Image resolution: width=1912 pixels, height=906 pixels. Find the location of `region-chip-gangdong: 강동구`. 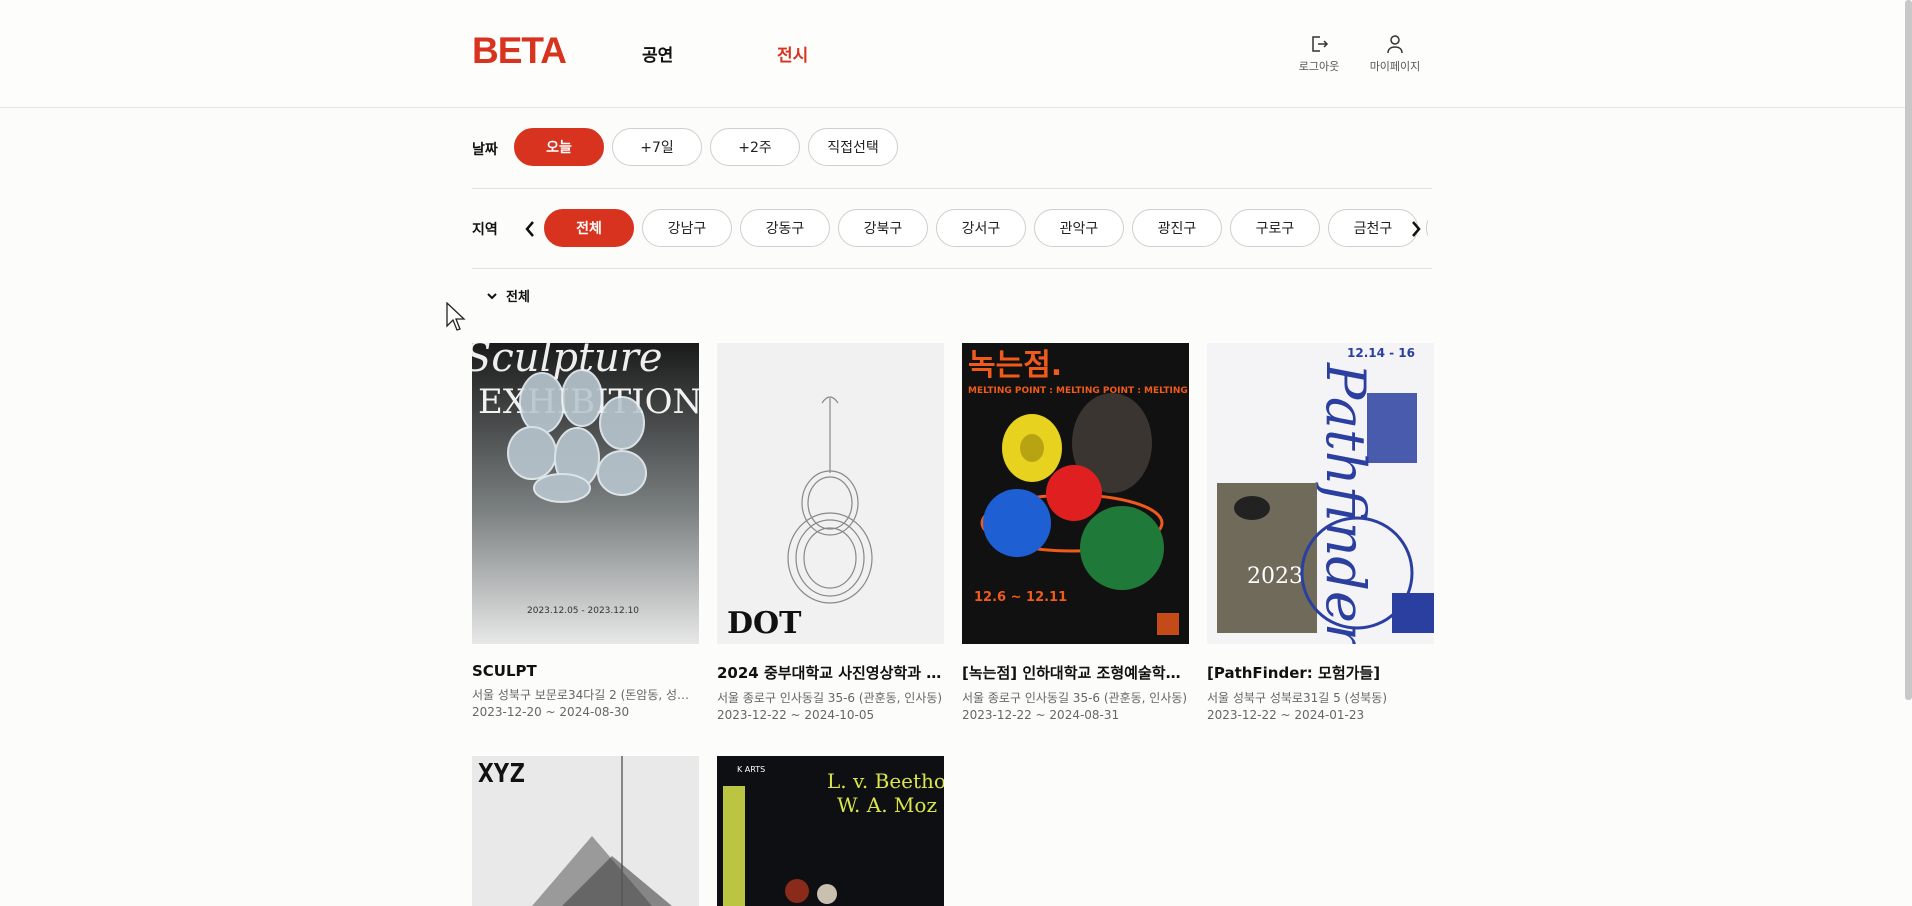

region-chip-gangdong: 강동구 is located at coordinates (785, 228).